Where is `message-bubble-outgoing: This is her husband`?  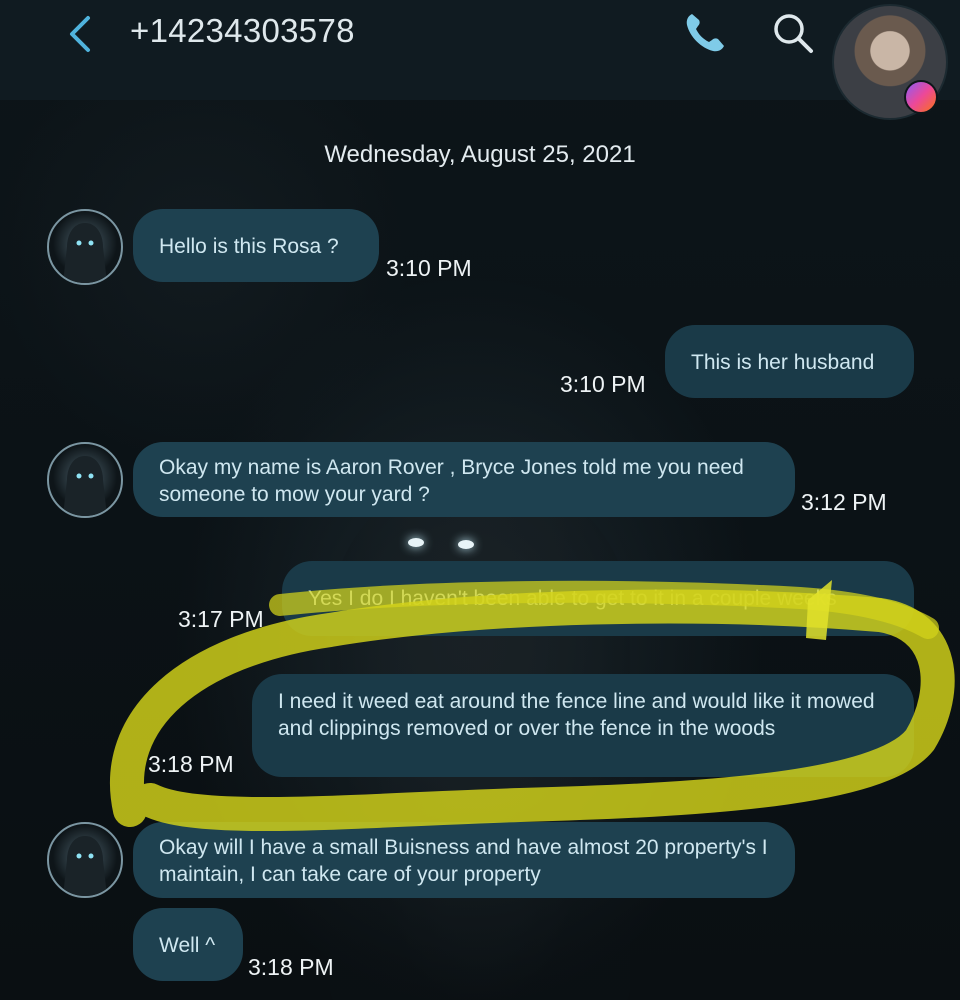 message-bubble-outgoing: This is her husband is located at coordinates (789, 361).